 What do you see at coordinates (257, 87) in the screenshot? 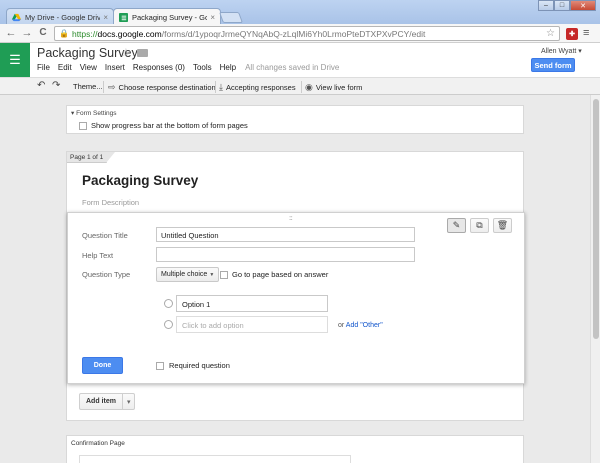
I see `accepting-responses-button: ⤓ Accepting responses` at bounding box center [257, 87].